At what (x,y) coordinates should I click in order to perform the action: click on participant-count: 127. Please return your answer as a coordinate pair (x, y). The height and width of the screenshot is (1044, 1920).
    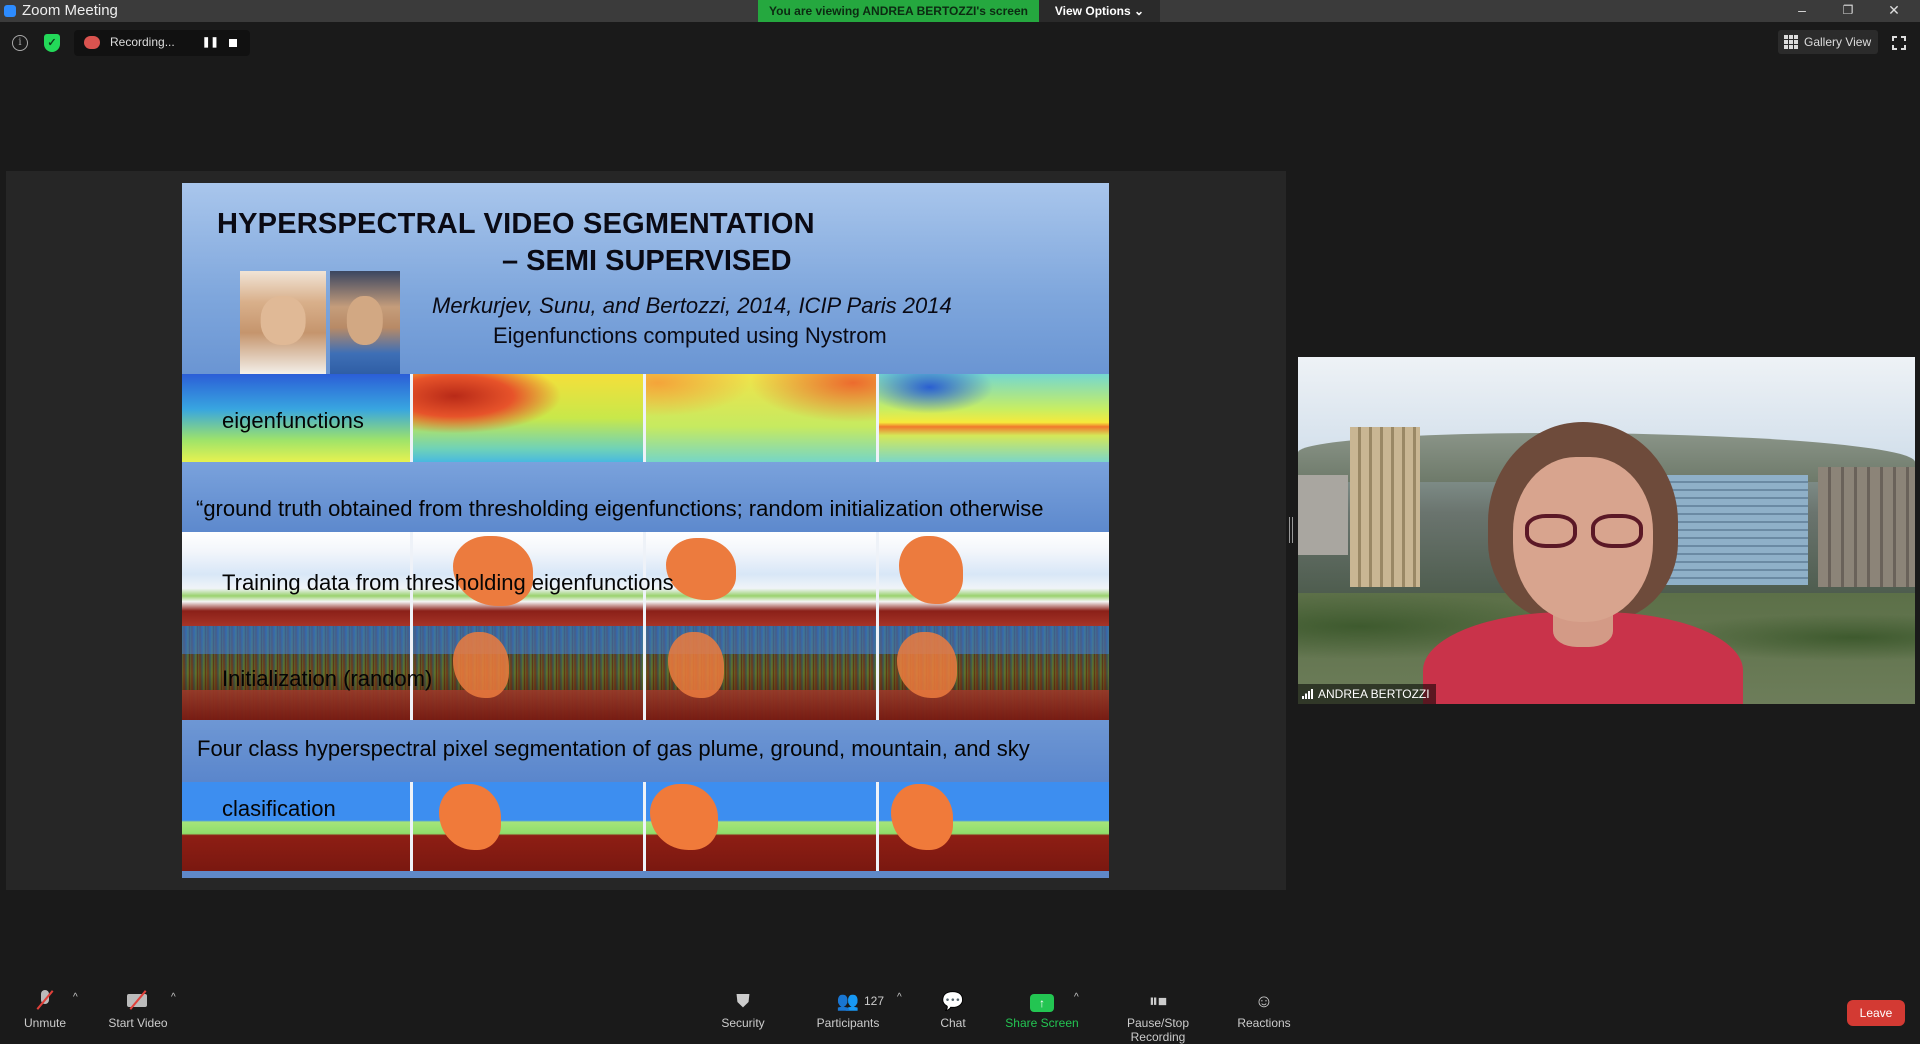
    Looking at the image, I should click on (874, 1001).